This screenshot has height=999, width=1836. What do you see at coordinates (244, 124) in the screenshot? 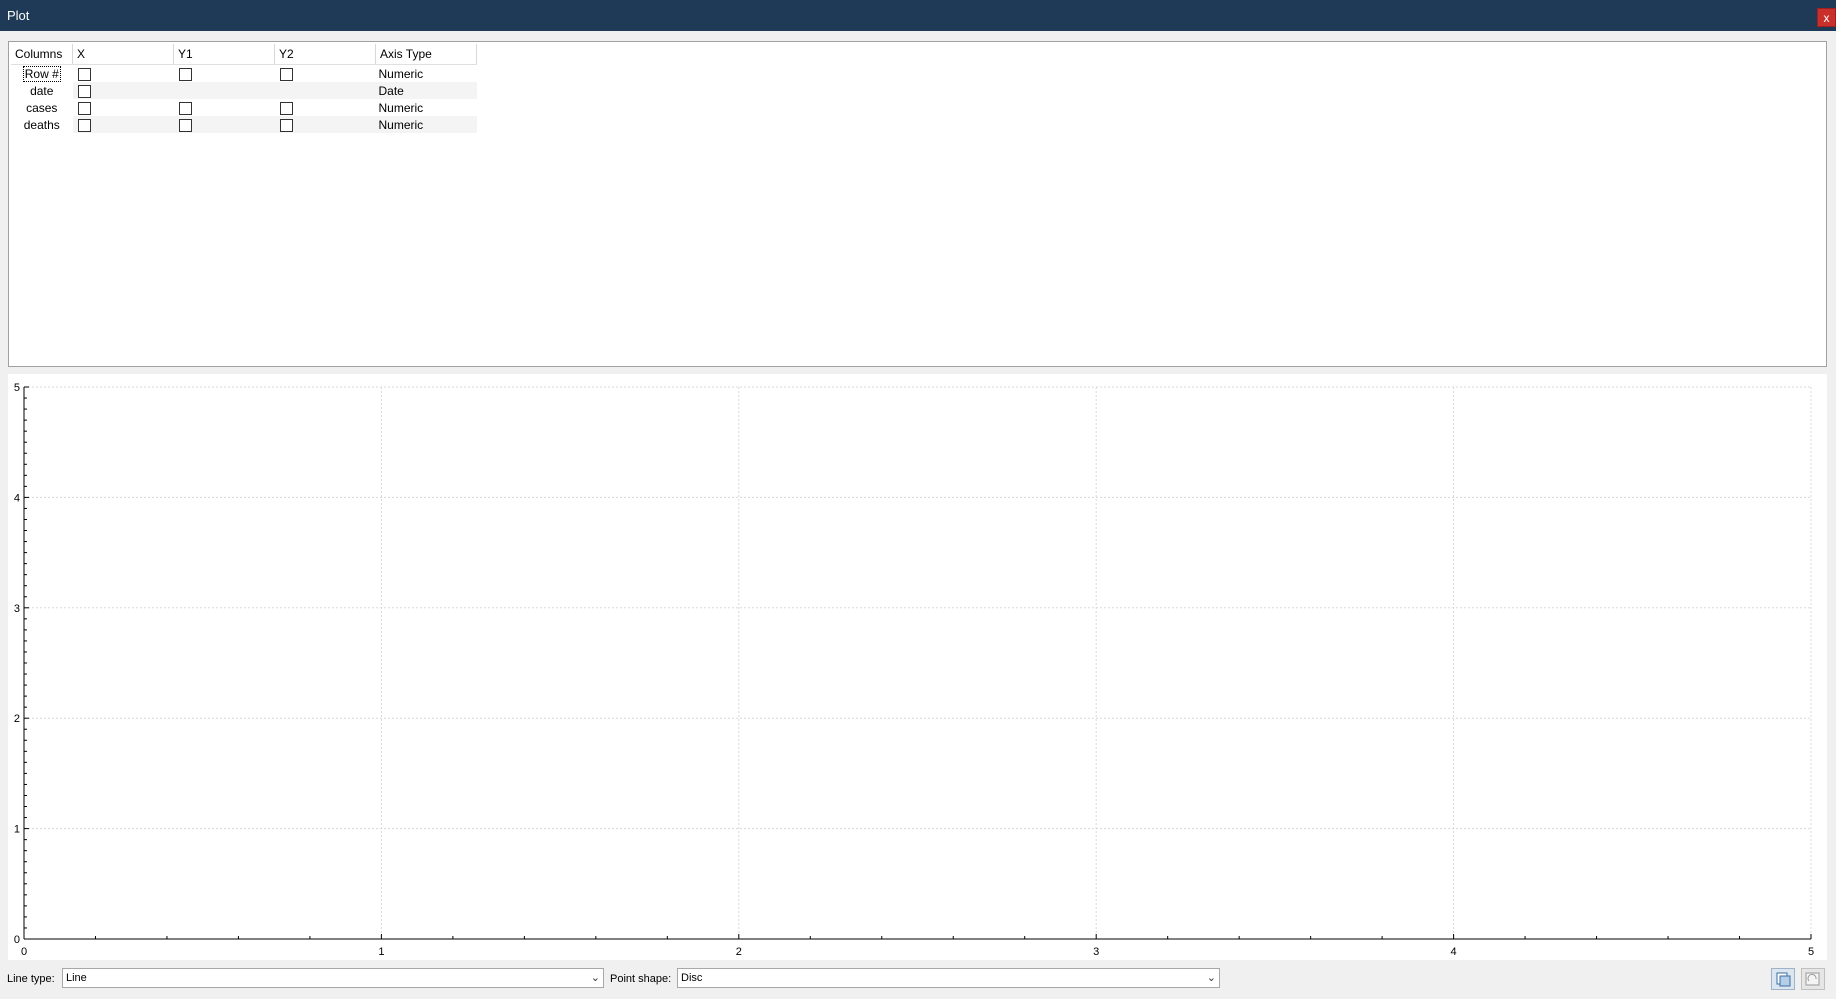
I see `table-row: deaths Numeric` at bounding box center [244, 124].